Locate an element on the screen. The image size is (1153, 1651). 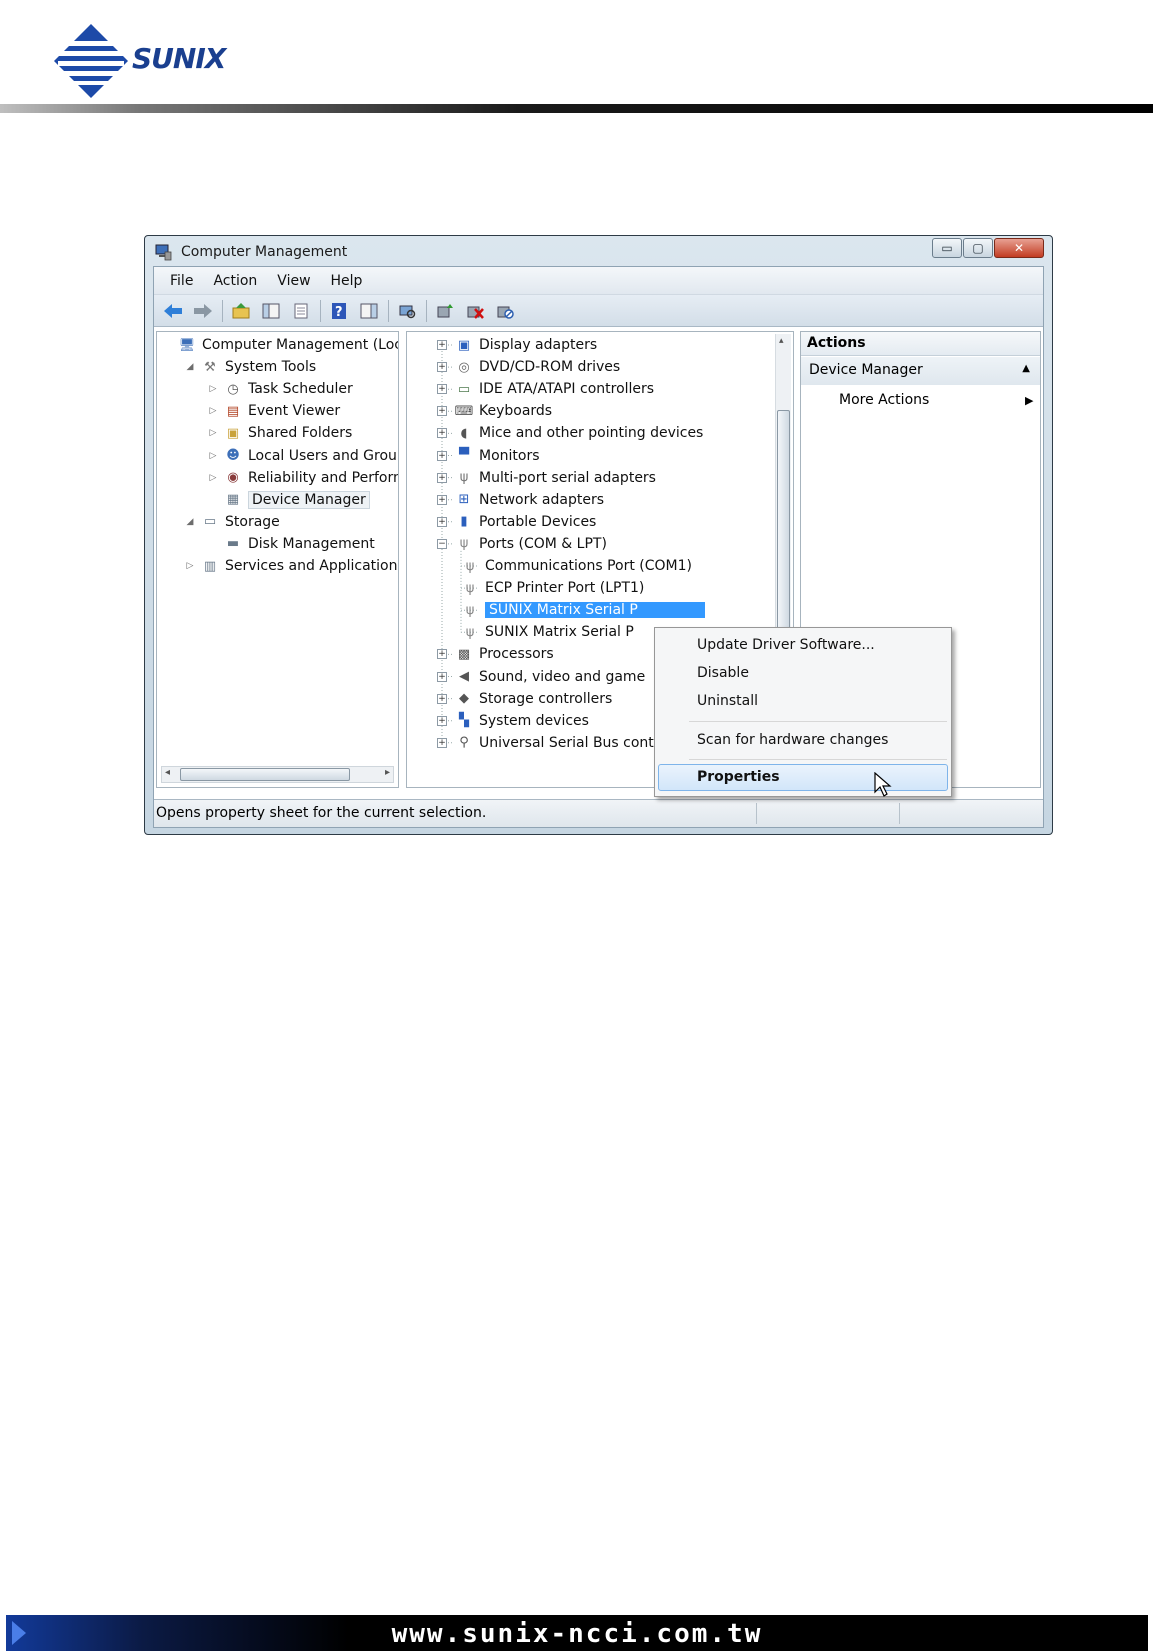
up-folder-icon is located at coordinates (241, 311).